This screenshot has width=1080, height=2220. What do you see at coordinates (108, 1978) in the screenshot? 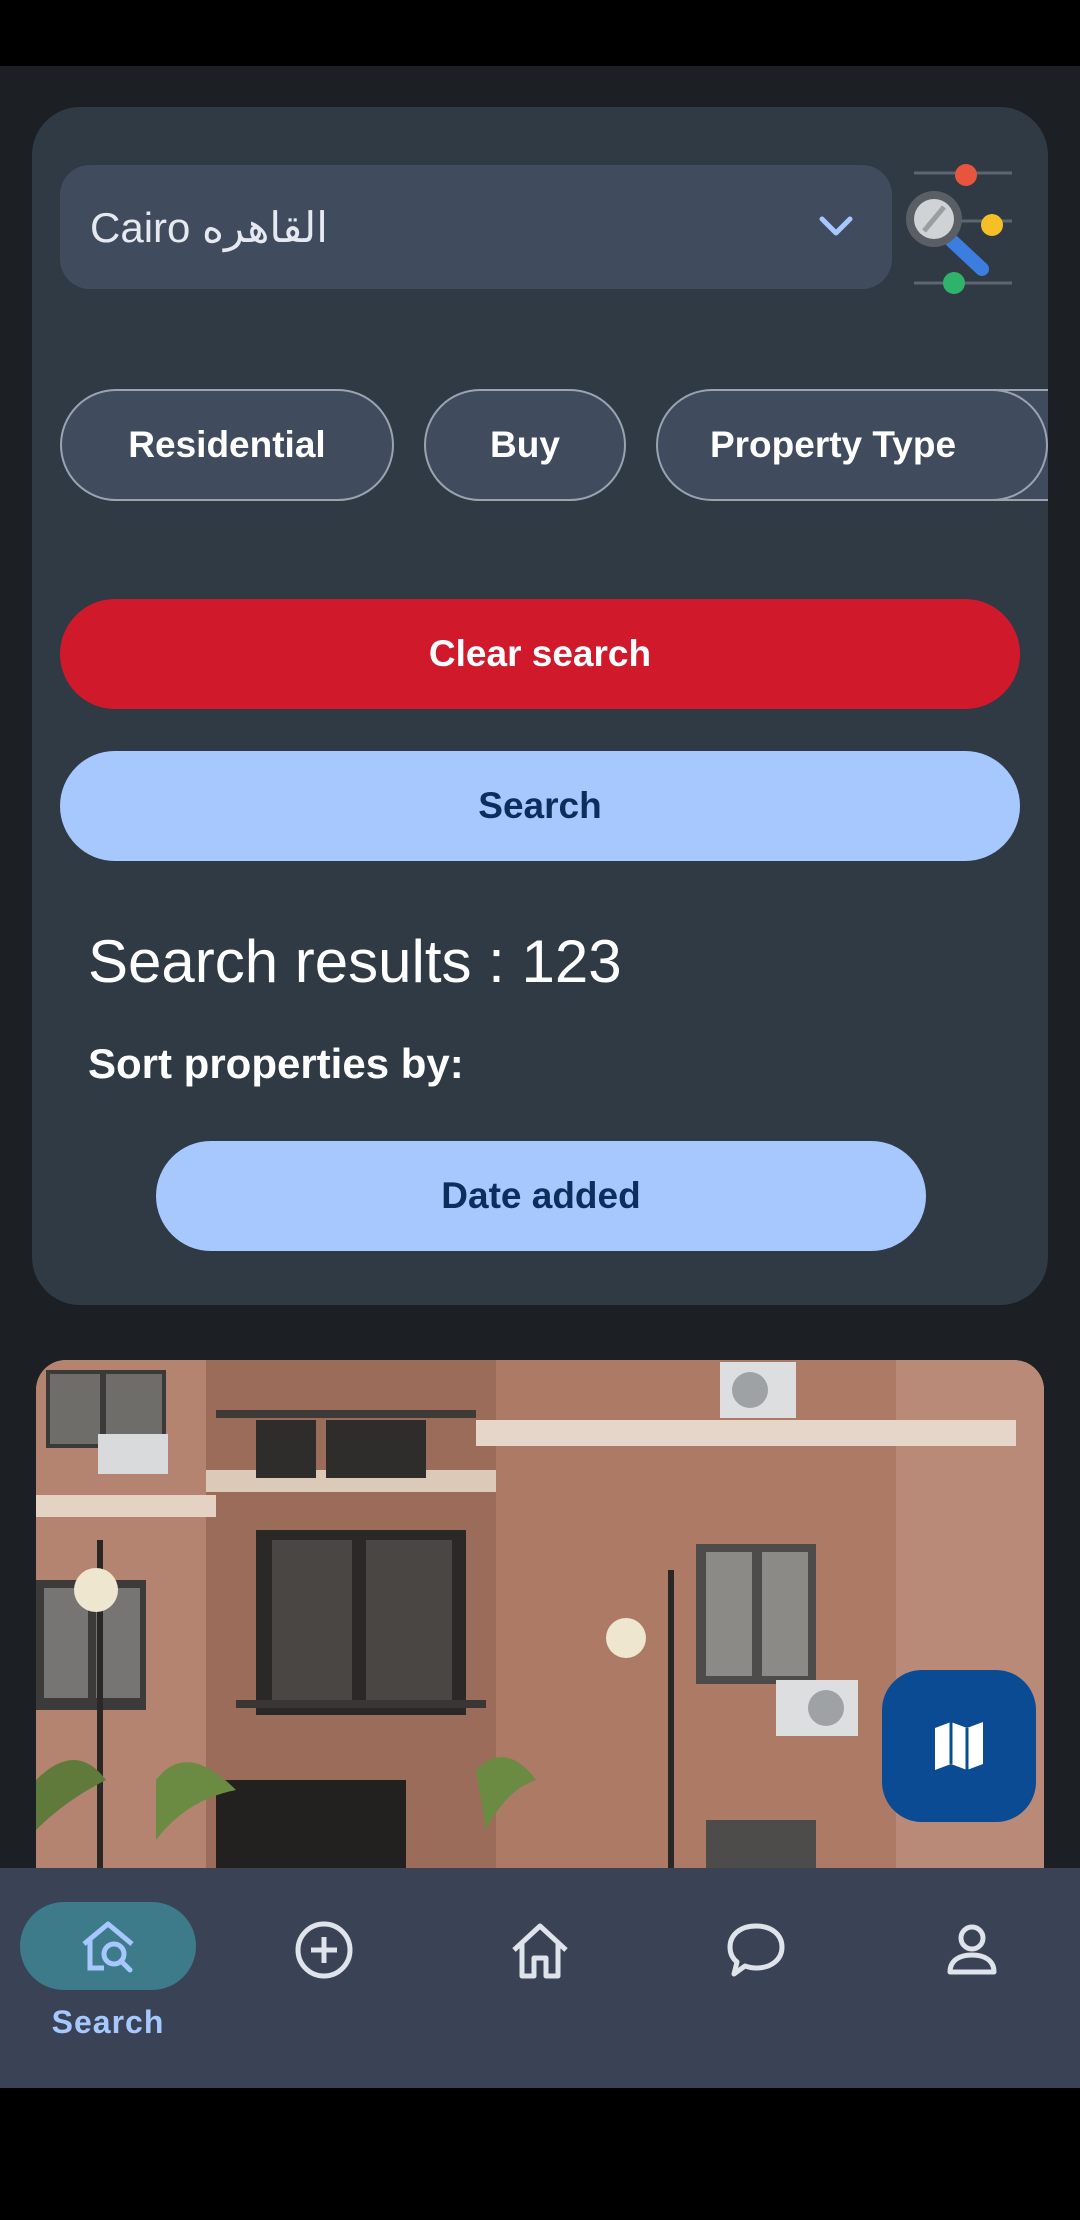
I see `nav-item-search: Search` at bounding box center [108, 1978].